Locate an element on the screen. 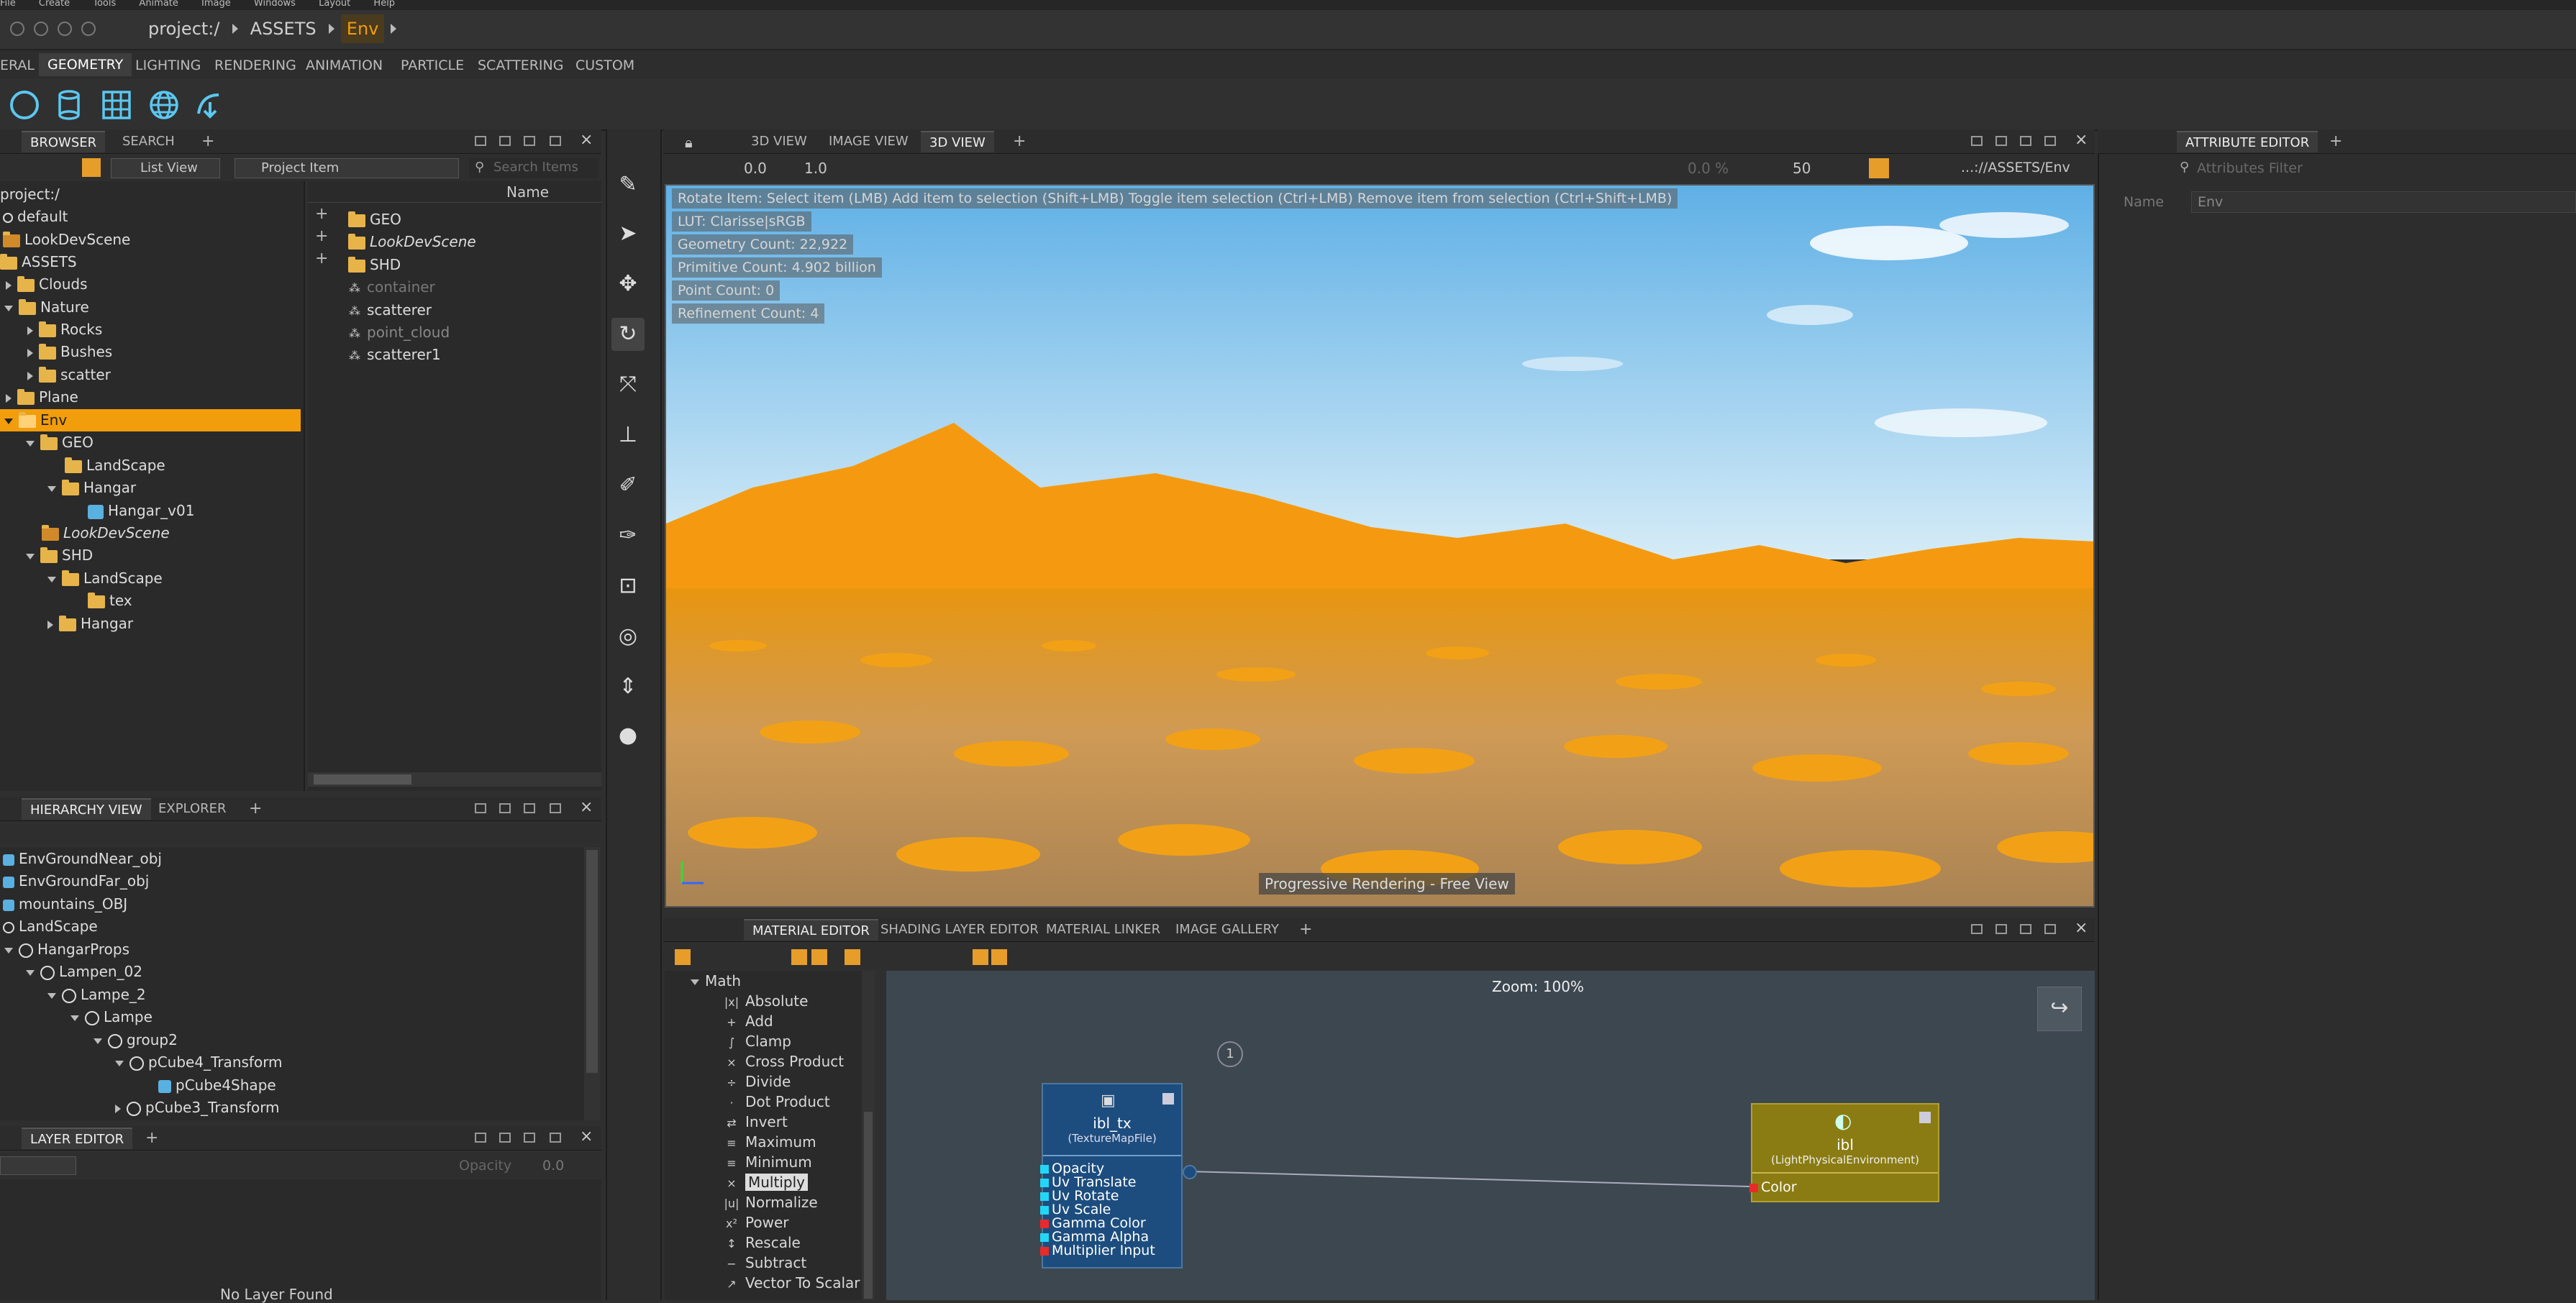 Image resolution: width=2576 pixels, height=1303 pixels. brush-icon: ✑ is located at coordinates (628, 535).